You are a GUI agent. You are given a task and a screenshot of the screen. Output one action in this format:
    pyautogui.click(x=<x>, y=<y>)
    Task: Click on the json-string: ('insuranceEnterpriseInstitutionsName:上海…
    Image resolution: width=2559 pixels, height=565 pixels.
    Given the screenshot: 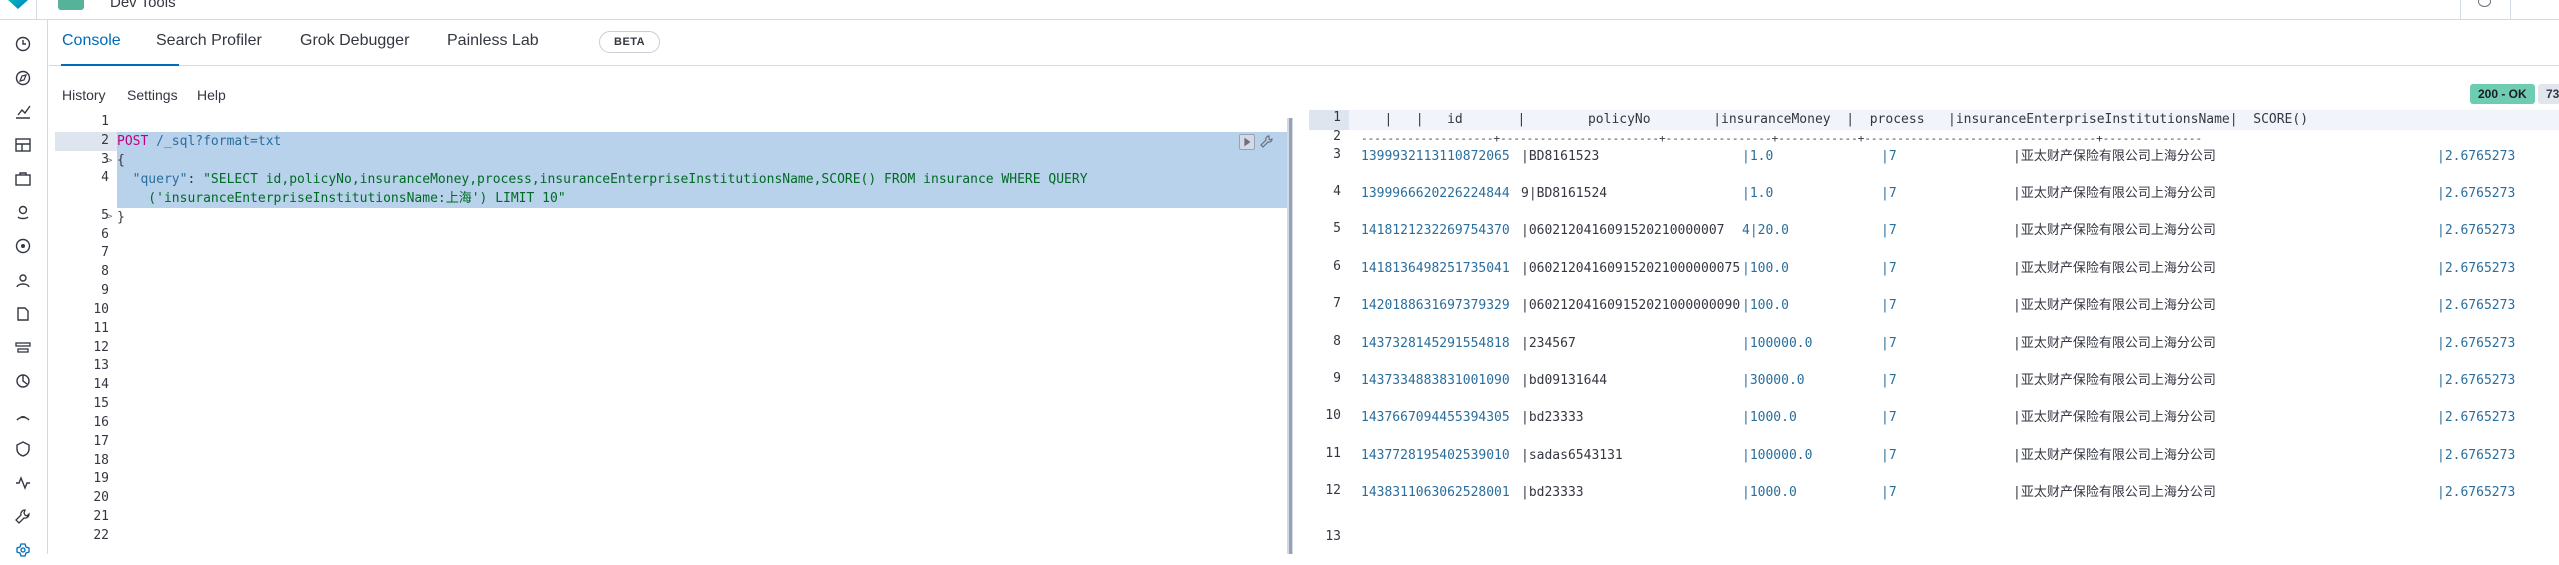 What is the action you would take?
    pyautogui.click(x=341, y=198)
    